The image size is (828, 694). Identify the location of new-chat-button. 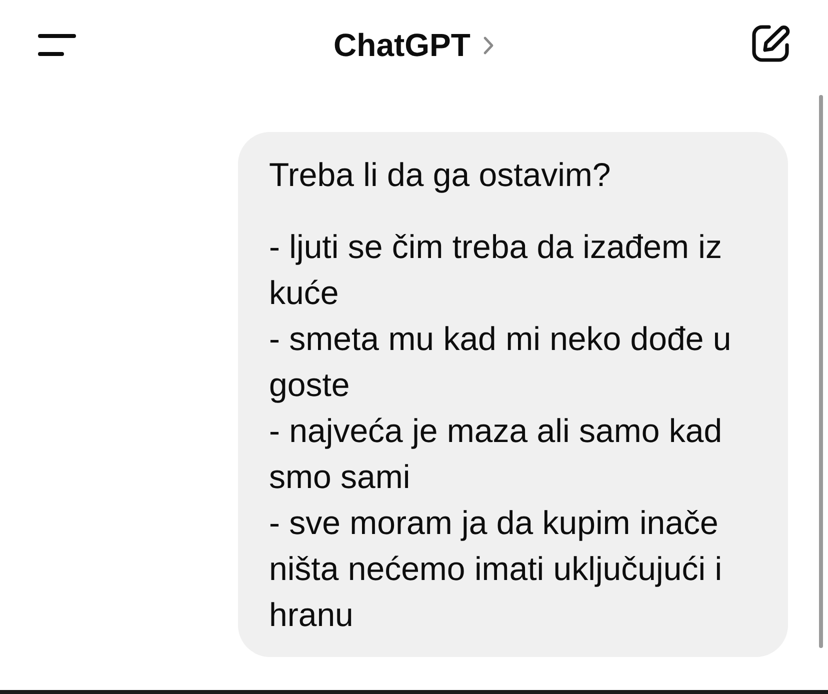
(771, 43).